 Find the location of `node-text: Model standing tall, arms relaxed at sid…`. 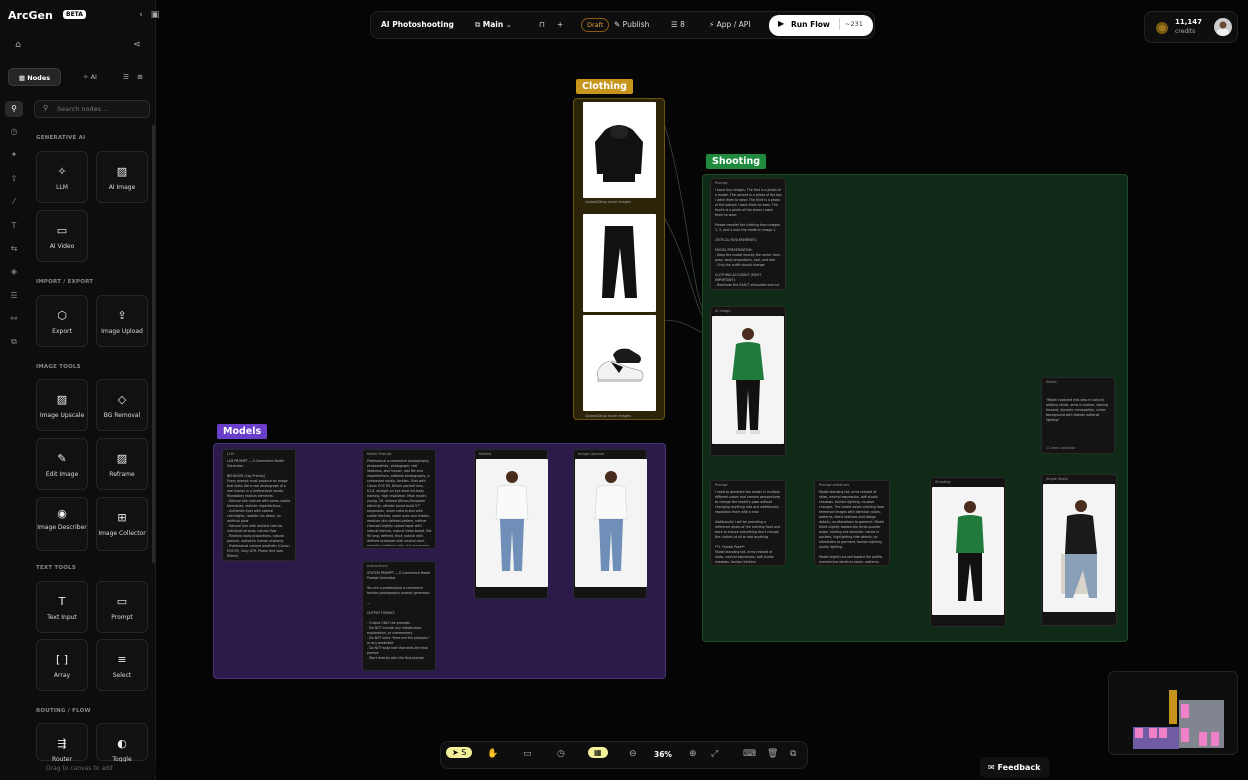

node-text: Model standing tall, arms relaxed at sid… is located at coordinates (852, 526).